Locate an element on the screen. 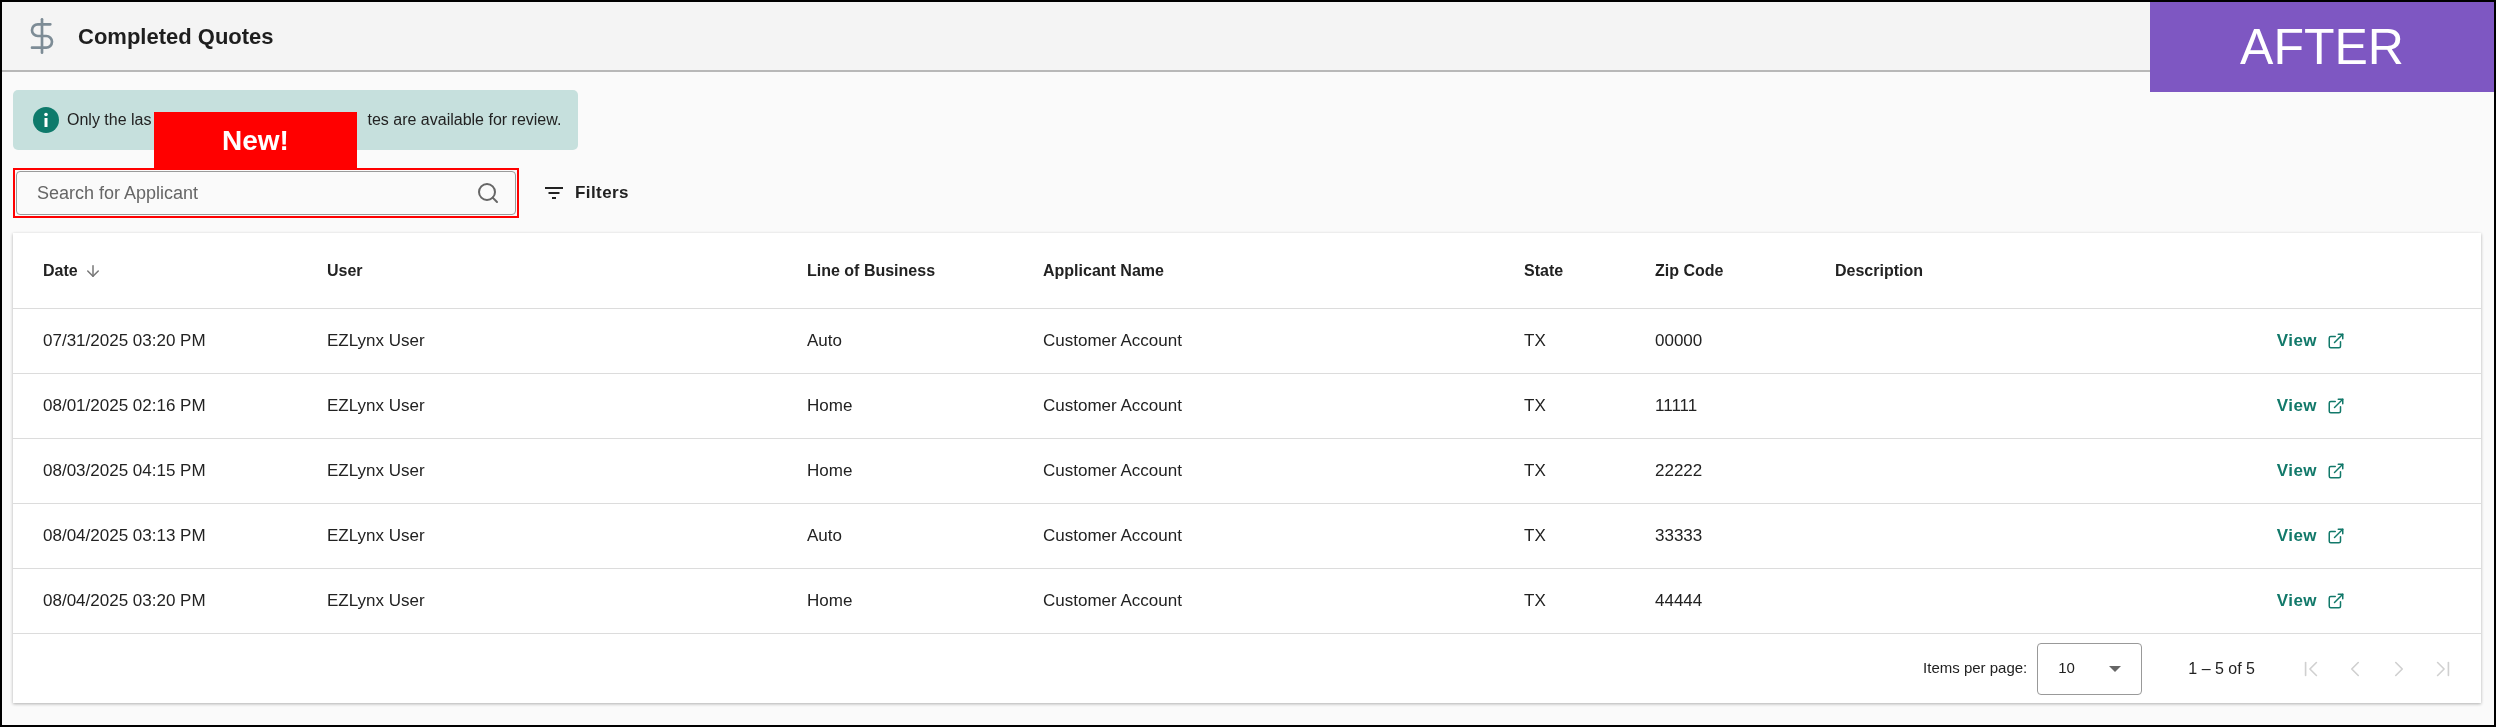  search-icon is located at coordinates (488, 193).